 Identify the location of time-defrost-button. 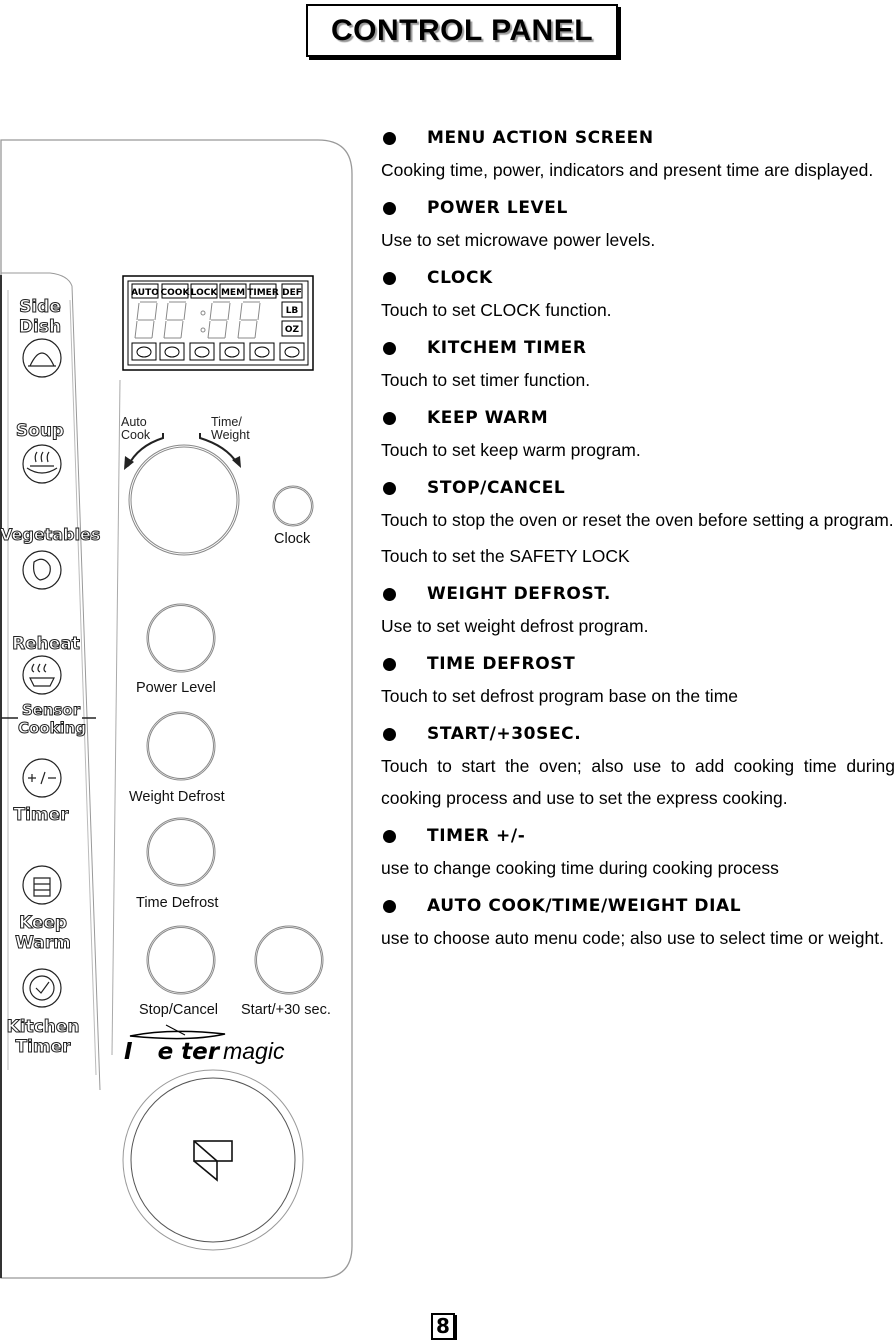
(181, 852).